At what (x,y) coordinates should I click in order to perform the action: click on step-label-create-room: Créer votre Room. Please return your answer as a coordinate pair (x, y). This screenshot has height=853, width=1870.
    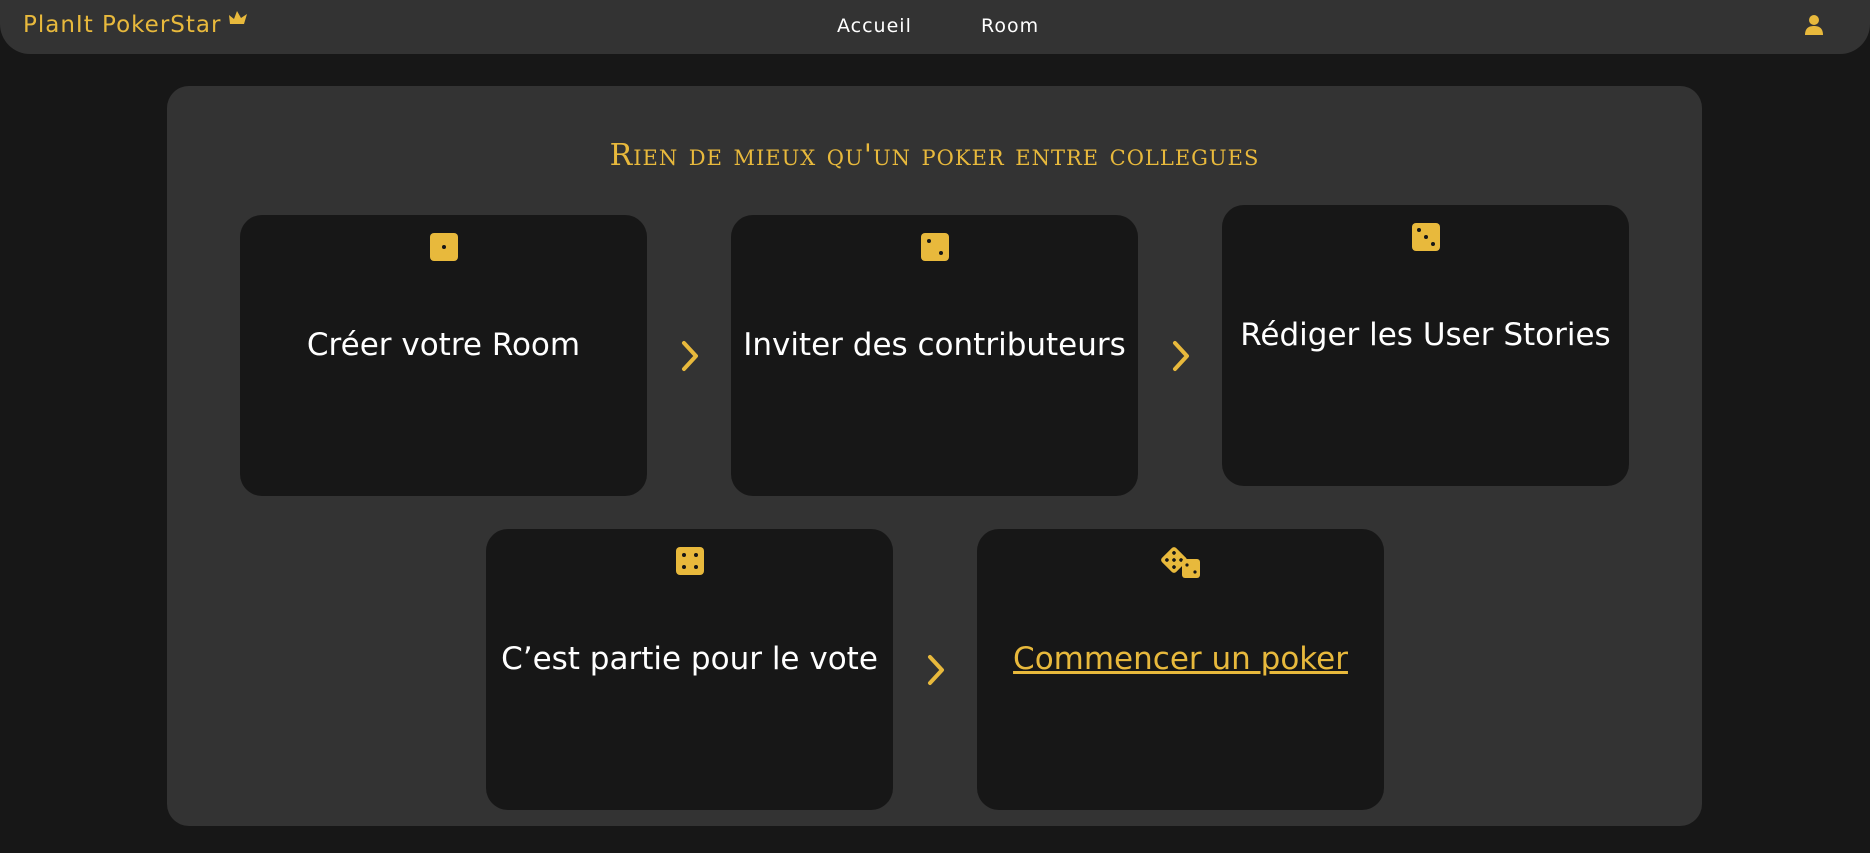
    Looking at the image, I should click on (443, 345).